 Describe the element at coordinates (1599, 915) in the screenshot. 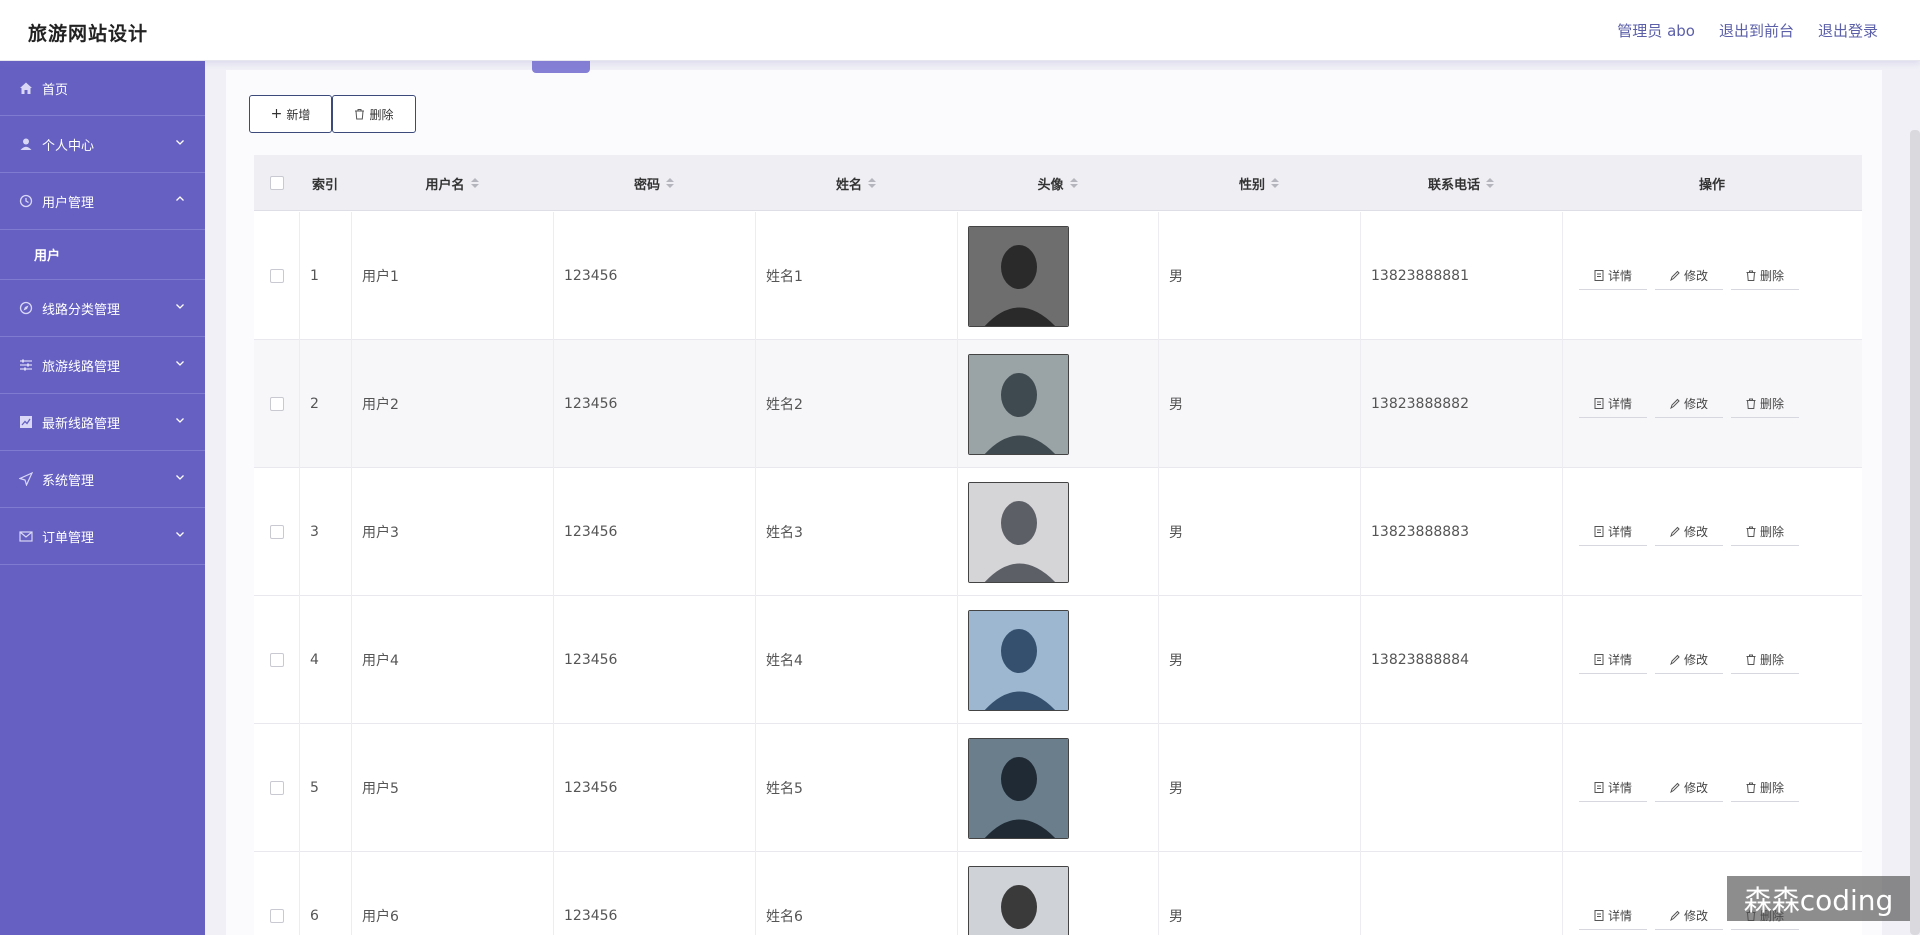

I see `document-icon` at that location.